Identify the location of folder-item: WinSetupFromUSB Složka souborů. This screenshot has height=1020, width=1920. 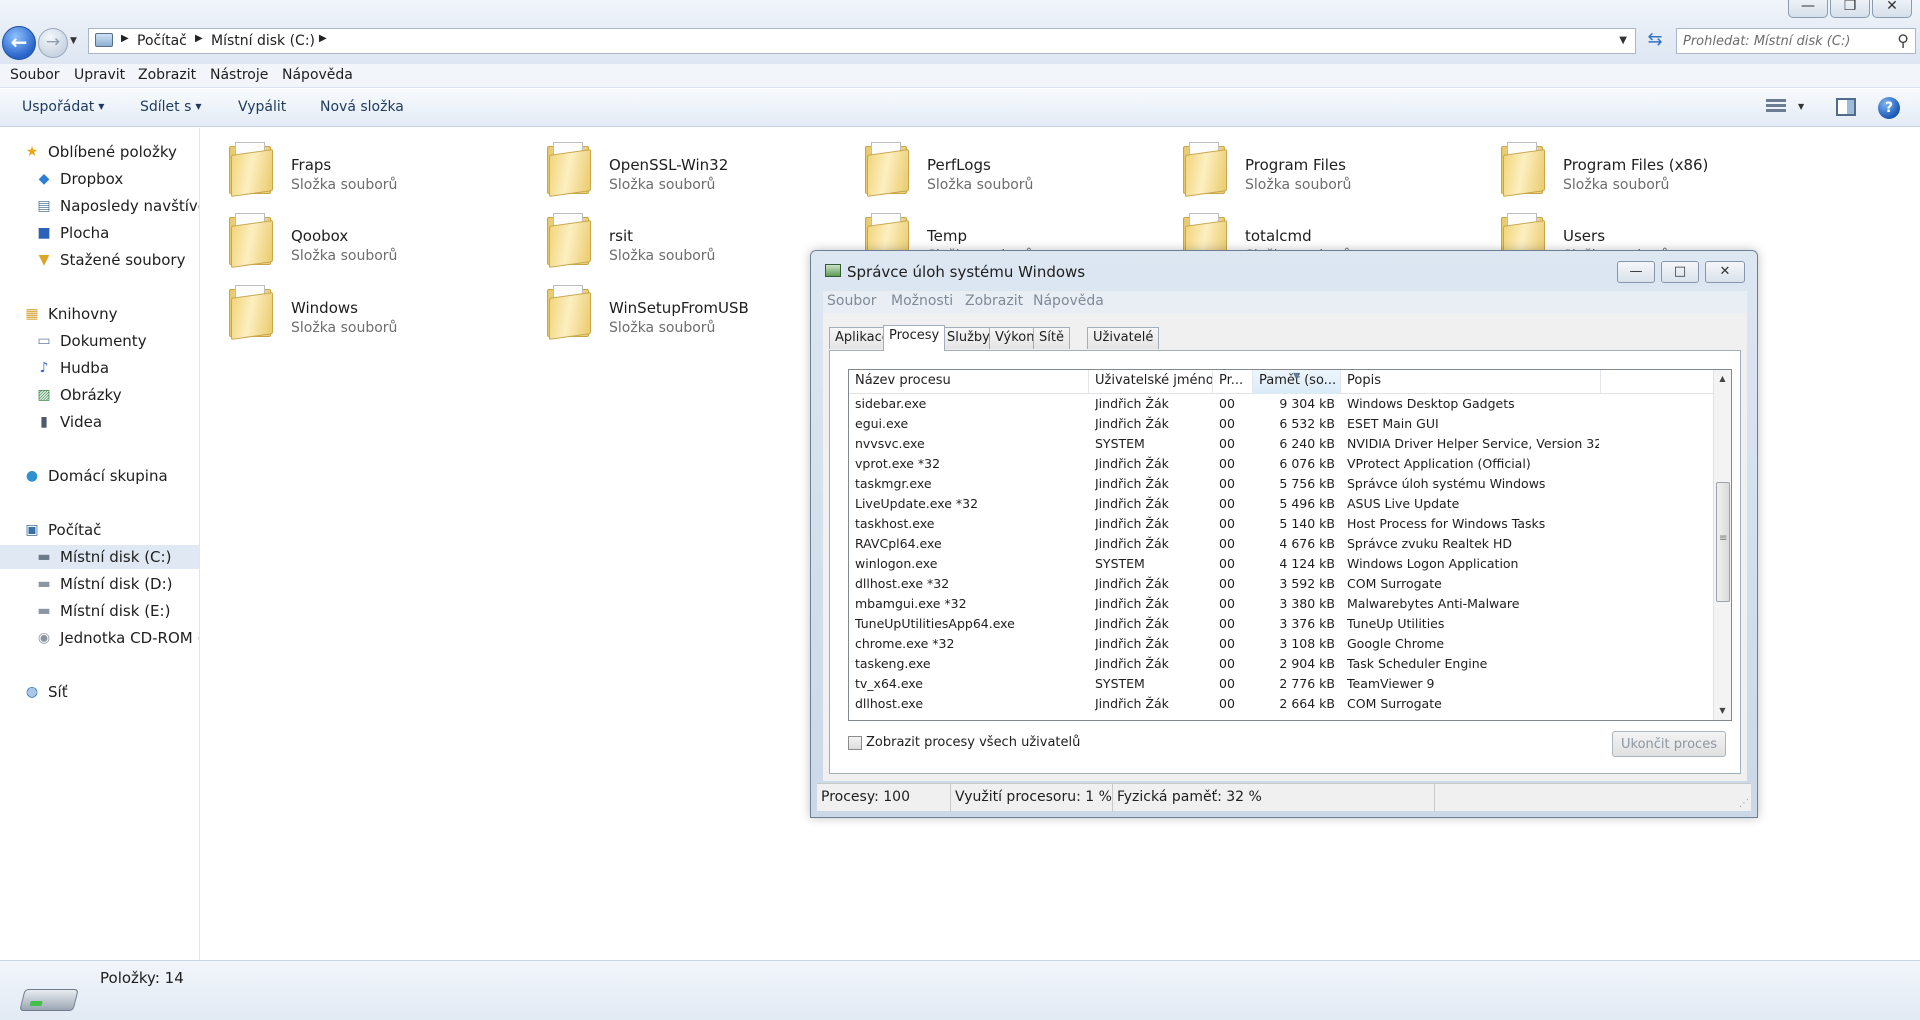
(669, 309).